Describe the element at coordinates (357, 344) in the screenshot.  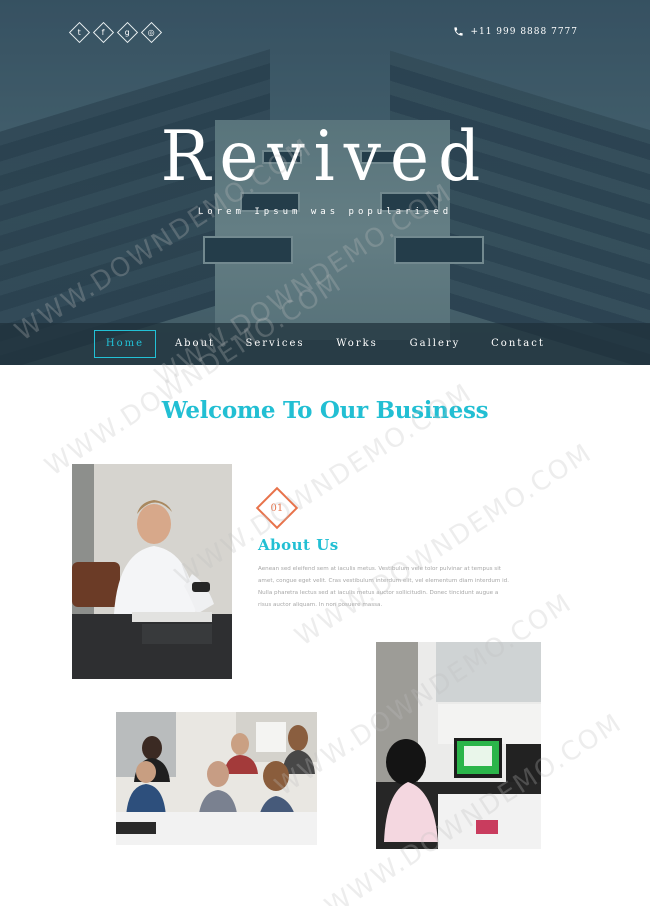
I see `nav-works: Works` at that location.